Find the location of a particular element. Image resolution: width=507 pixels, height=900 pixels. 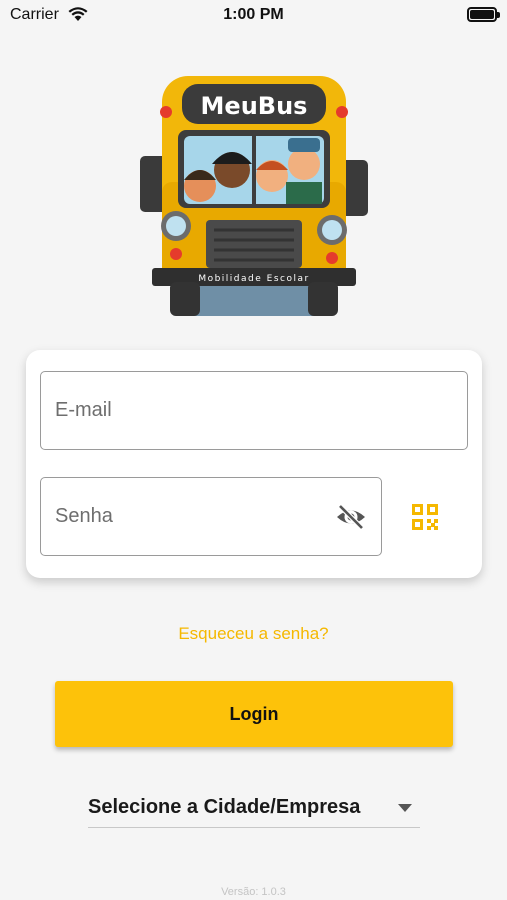

status-bar: Carrier 1:00 PM is located at coordinates (253, 16).